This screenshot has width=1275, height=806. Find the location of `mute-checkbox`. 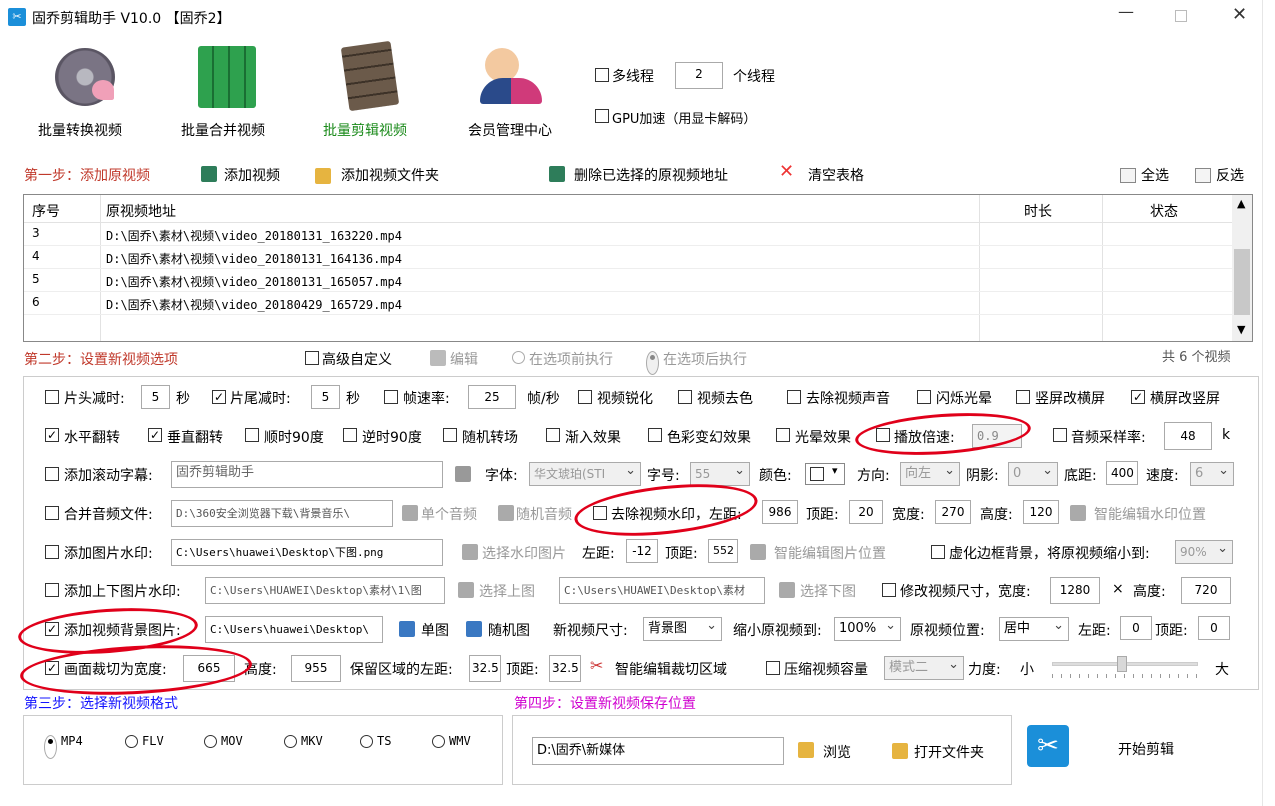

mute-checkbox is located at coordinates (794, 397).